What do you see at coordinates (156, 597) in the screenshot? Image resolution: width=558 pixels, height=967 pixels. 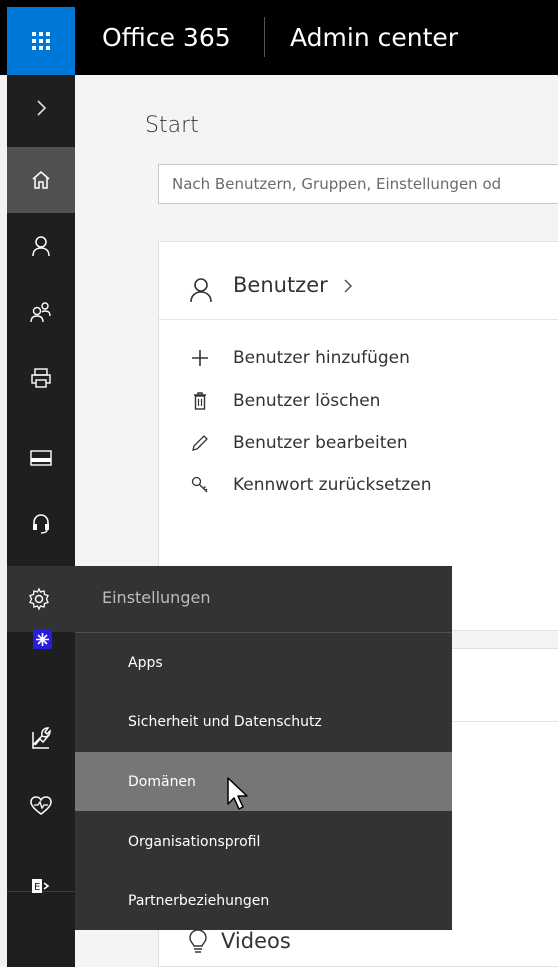 I see `settings-flyout-title: Einstellungen` at bounding box center [156, 597].